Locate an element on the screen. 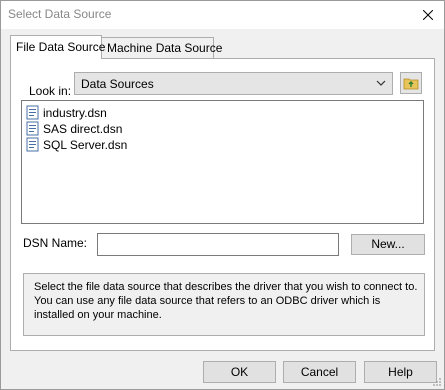 Image resolution: width=445 pixels, height=390 pixels. file-name: industry.dsn is located at coordinates (75, 113).